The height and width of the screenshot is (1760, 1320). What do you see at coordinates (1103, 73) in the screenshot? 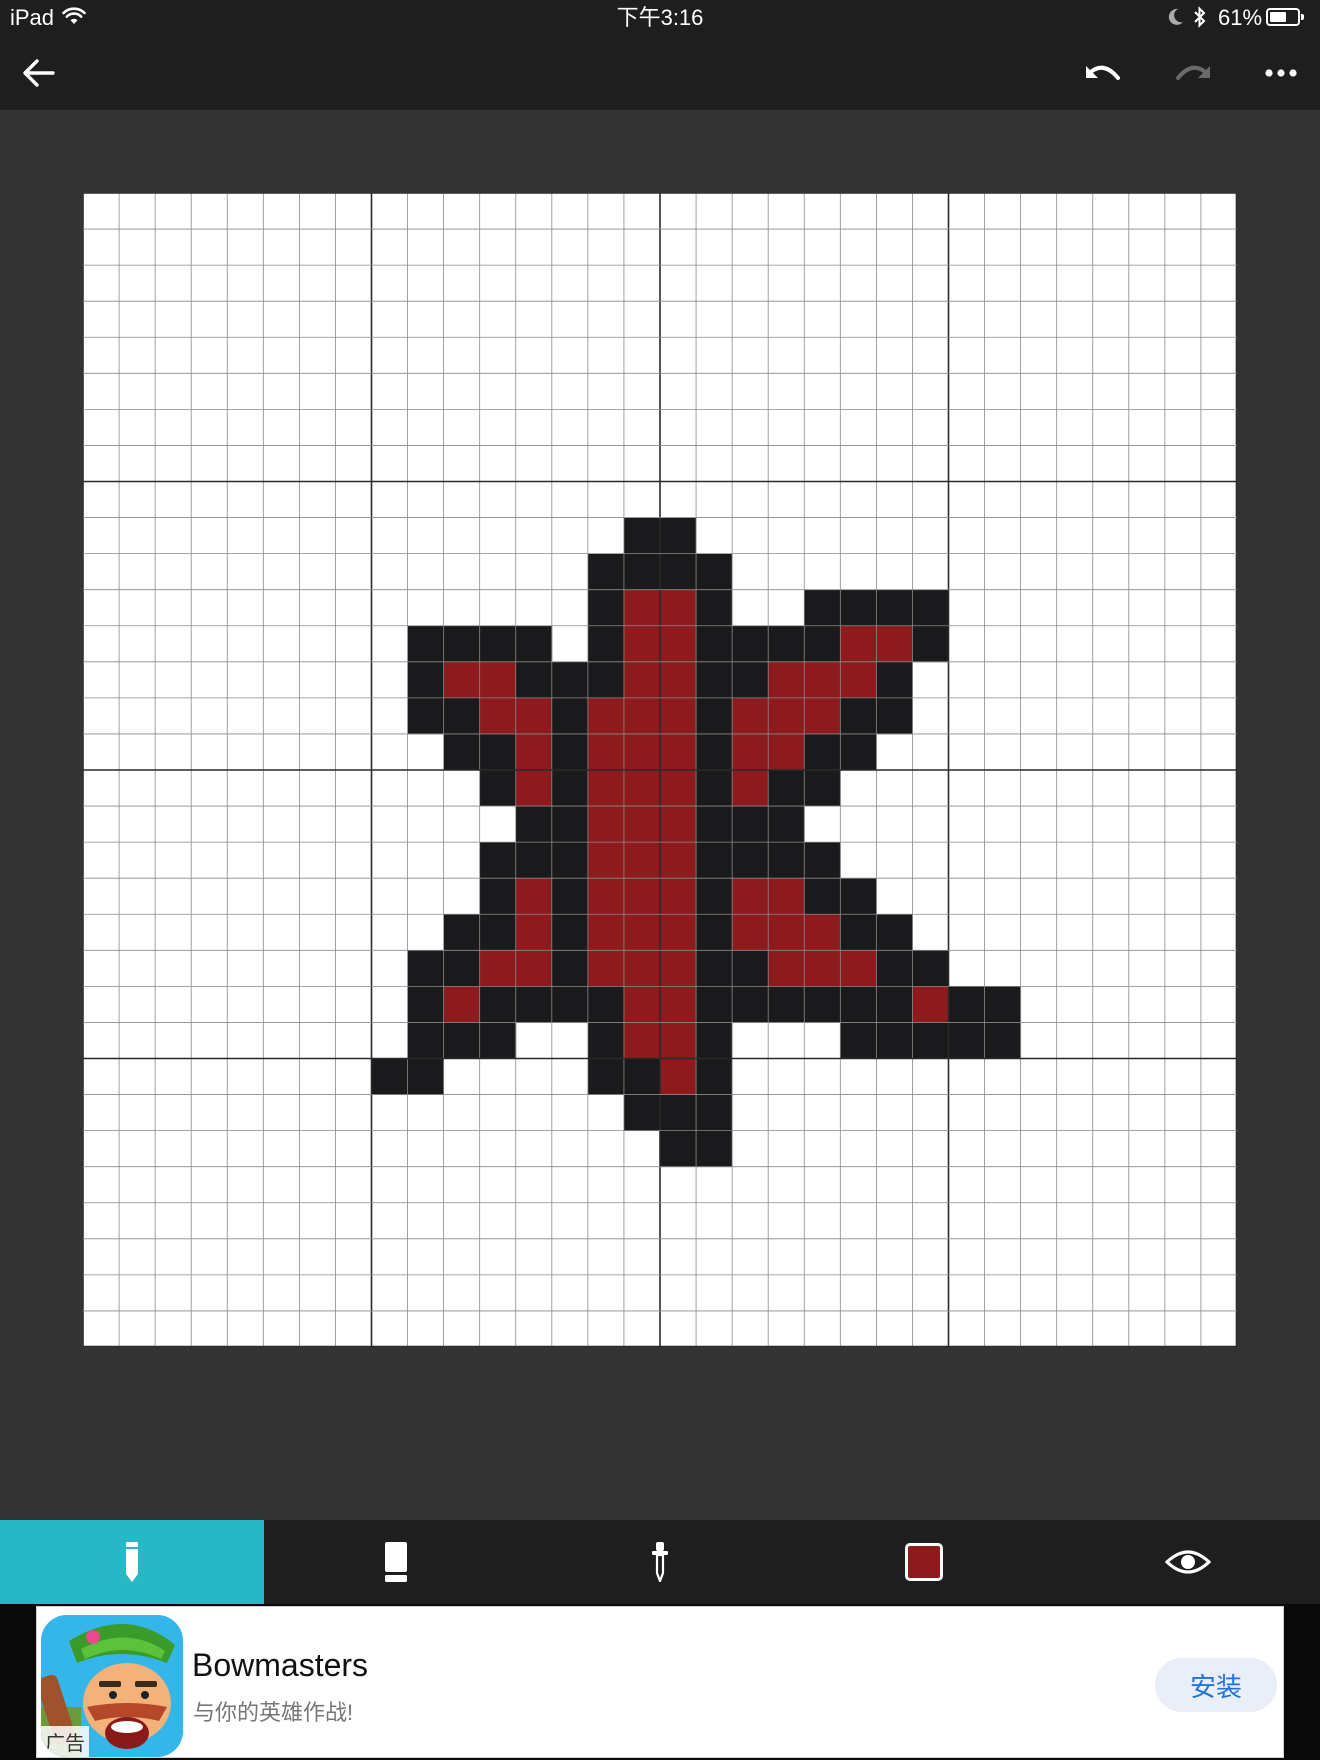
I see `undo-button` at bounding box center [1103, 73].